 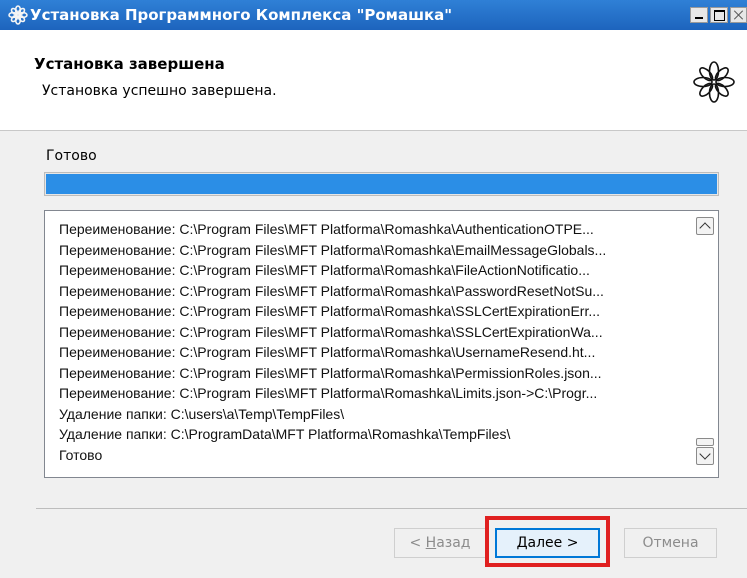 I want to click on scroll-down-button, so click(x=705, y=456).